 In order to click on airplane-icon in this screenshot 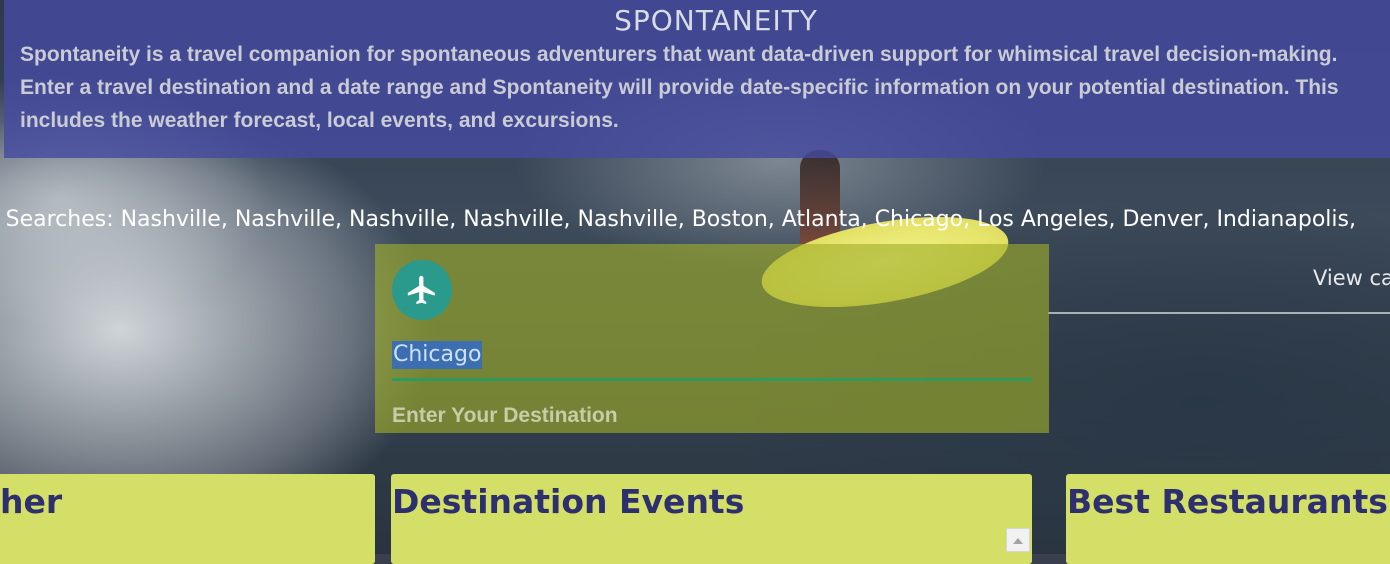, I will do `click(421, 290)`.